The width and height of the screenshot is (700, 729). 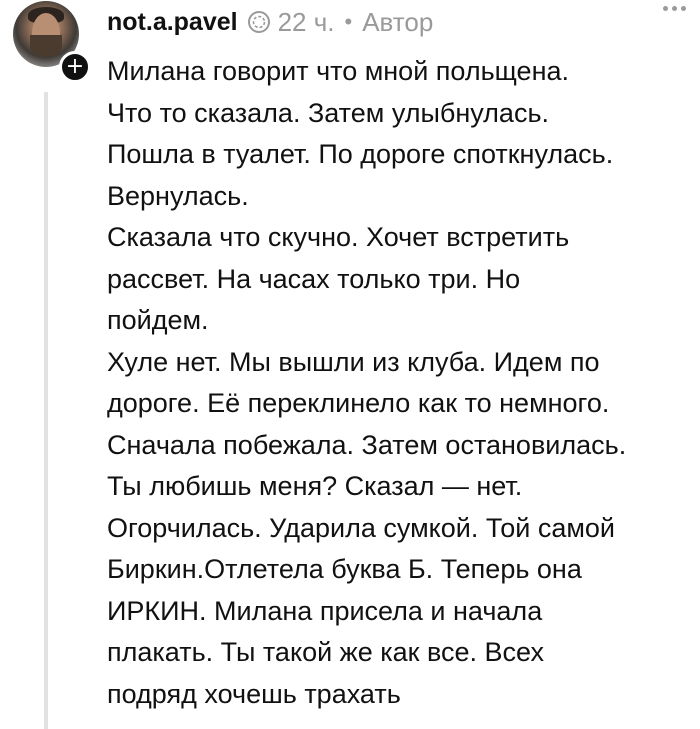 What do you see at coordinates (338, 71) in the screenshot?
I see `comment-line: Милана говорит что мной польщена.` at bounding box center [338, 71].